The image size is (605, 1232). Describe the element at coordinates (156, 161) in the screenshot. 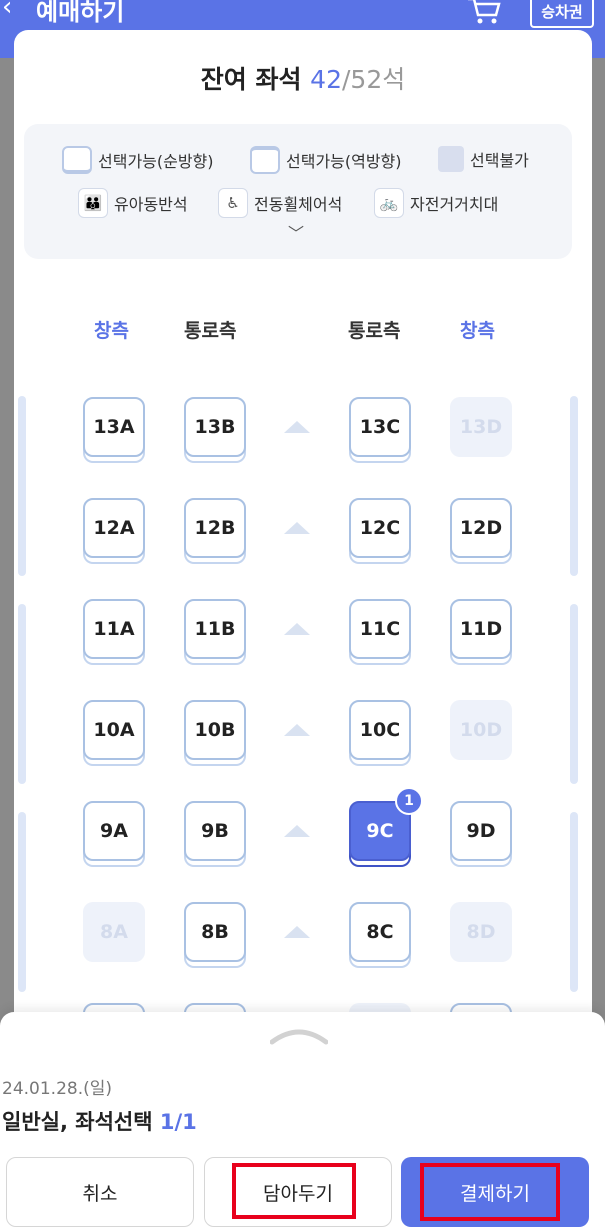

I see `legend-forward-label: 선택가능(순방향)` at that location.